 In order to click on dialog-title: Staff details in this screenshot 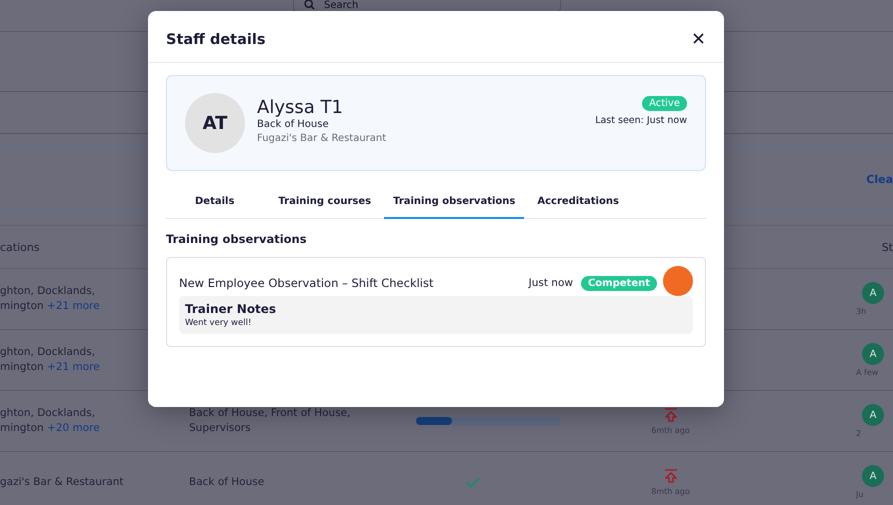, I will do `click(216, 40)`.